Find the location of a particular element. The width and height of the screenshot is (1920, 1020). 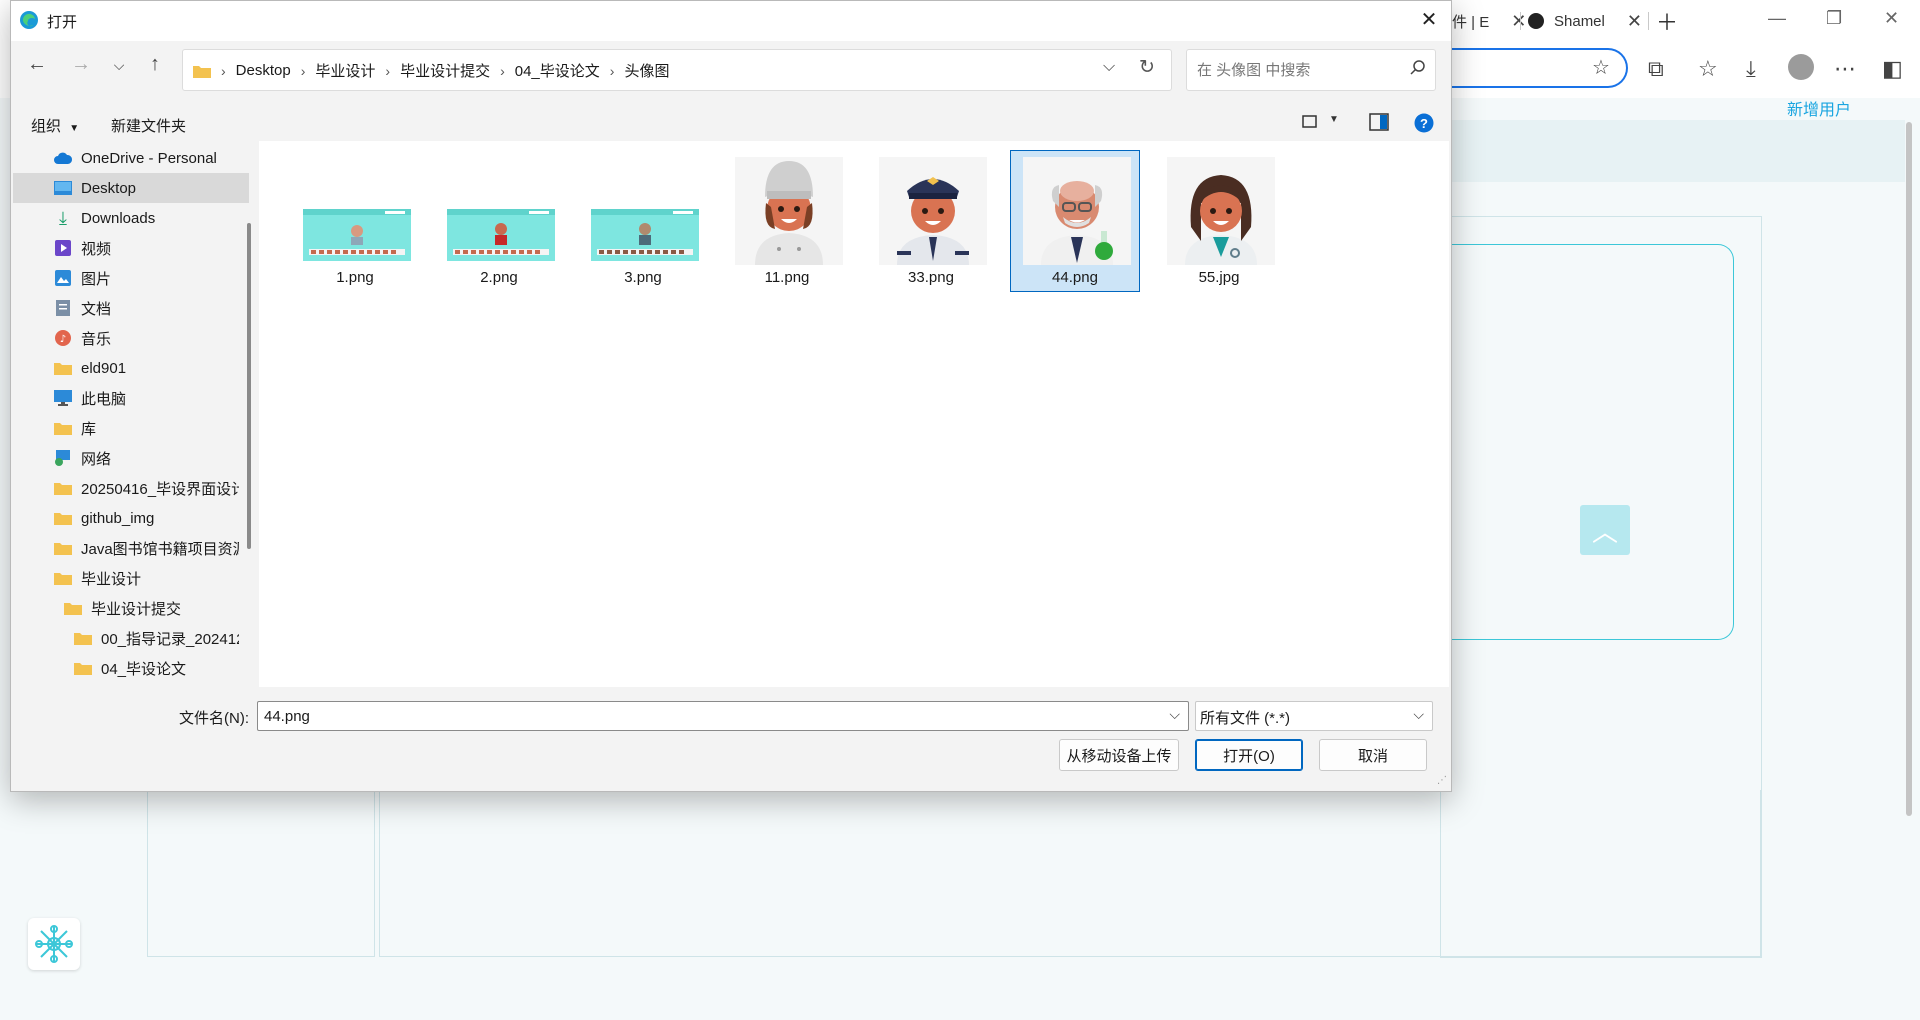

organize-menu: 组织 ▼ is located at coordinates (55, 125).